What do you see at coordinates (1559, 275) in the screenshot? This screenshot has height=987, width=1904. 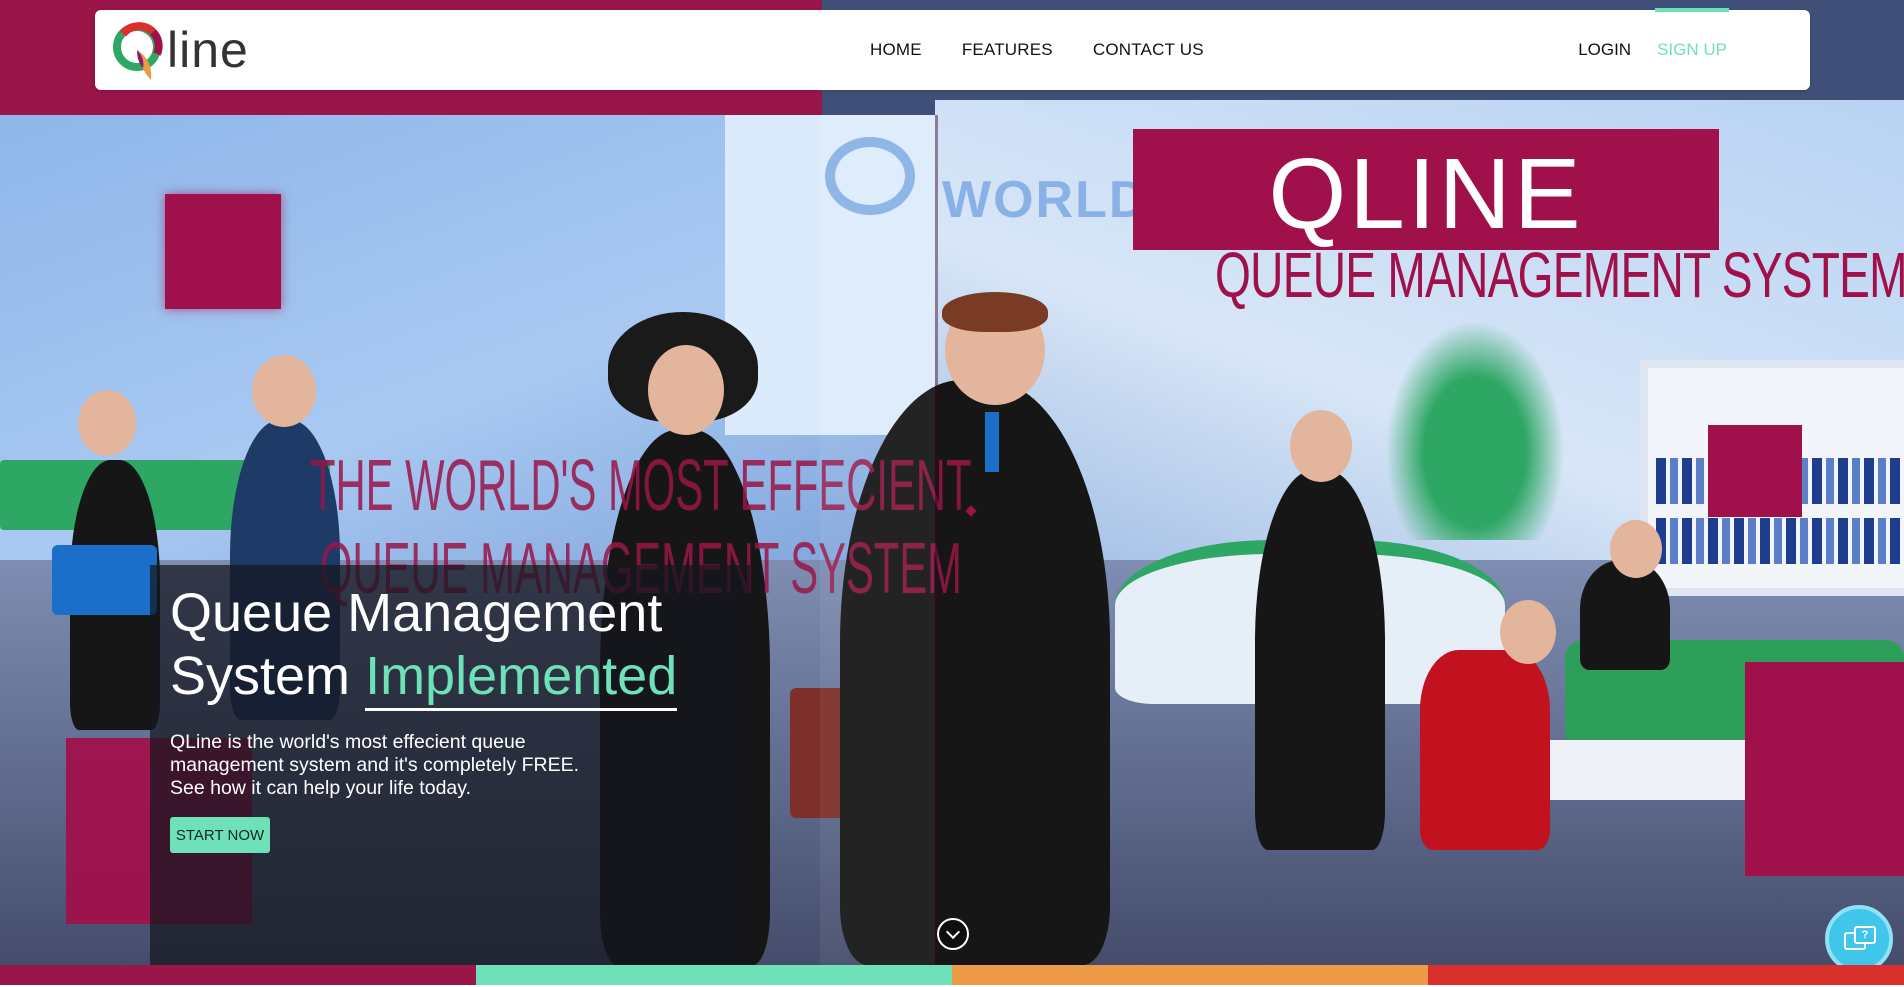 I see `qline-banner-subtitle: QUEUE MANAGEMENT SYSTEM` at bounding box center [1559, 275].